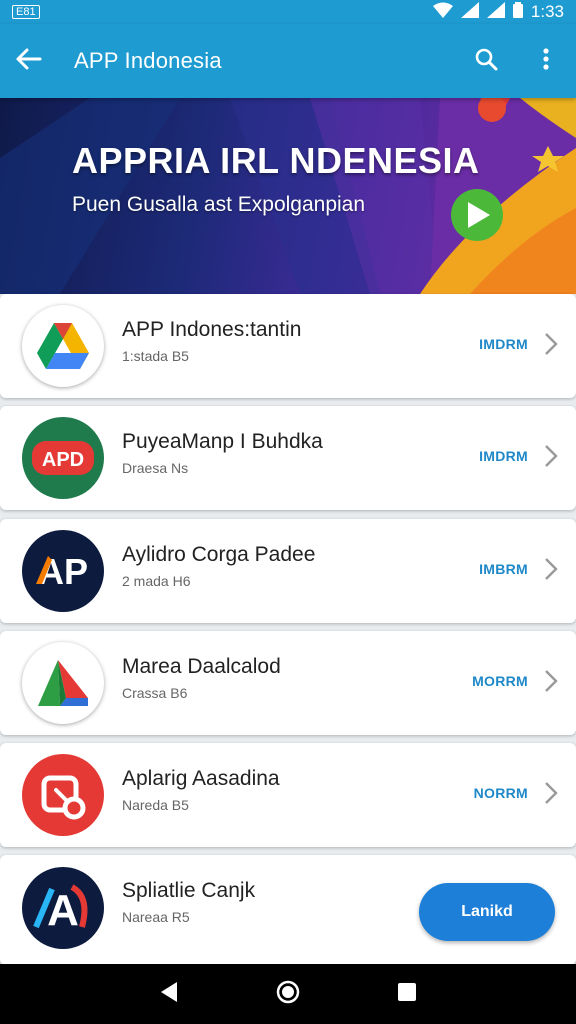 This screenshot has height=1024, width=576. I want to click on green-triangle-icon, so click(63, 683).